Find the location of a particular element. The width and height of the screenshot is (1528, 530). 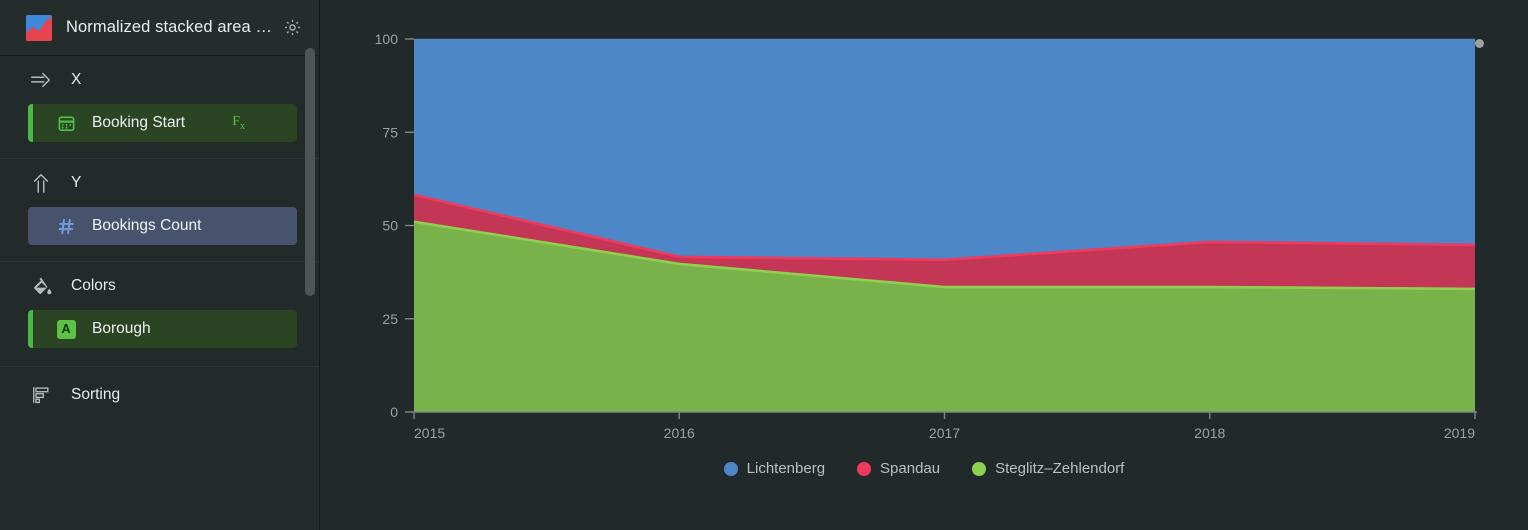

gear-icon is located at coordinates (292, 28).